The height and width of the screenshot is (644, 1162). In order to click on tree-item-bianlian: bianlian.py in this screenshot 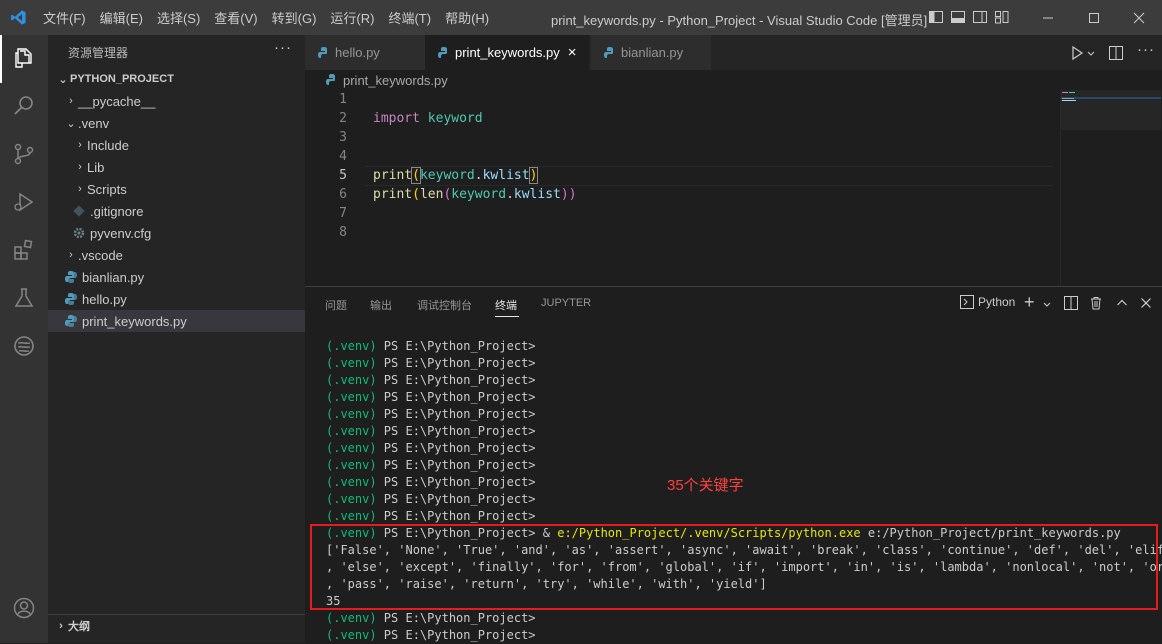, I will do `click(176, 277)`.